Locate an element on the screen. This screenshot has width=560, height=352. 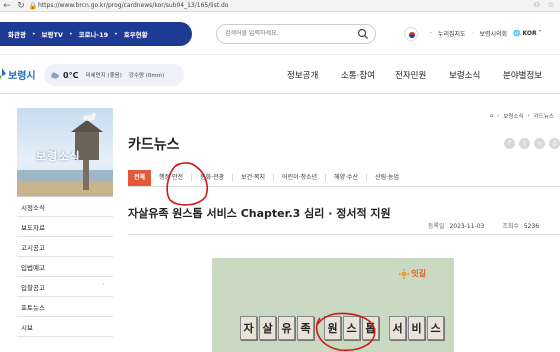
category-tabs: 전체 행정·안전 문화·관광 보건·복지 어린이·청소년 해양·수산 산림·농업 is located at coordinates (344, 178).